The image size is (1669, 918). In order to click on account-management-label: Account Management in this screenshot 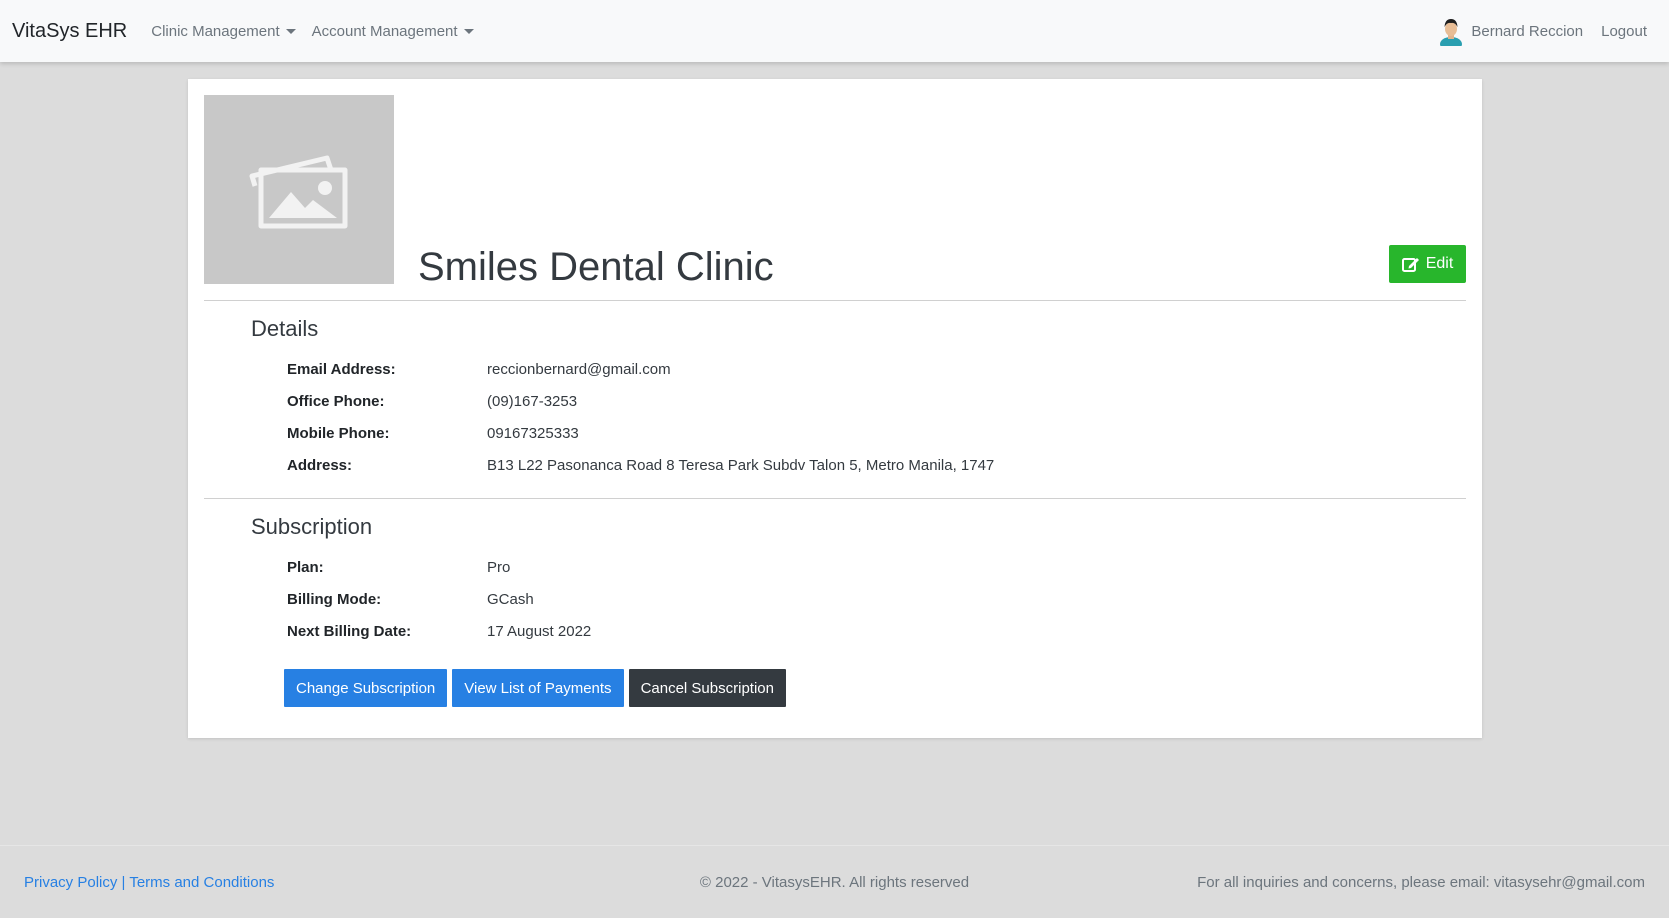, I will do `click(384, 31)`.